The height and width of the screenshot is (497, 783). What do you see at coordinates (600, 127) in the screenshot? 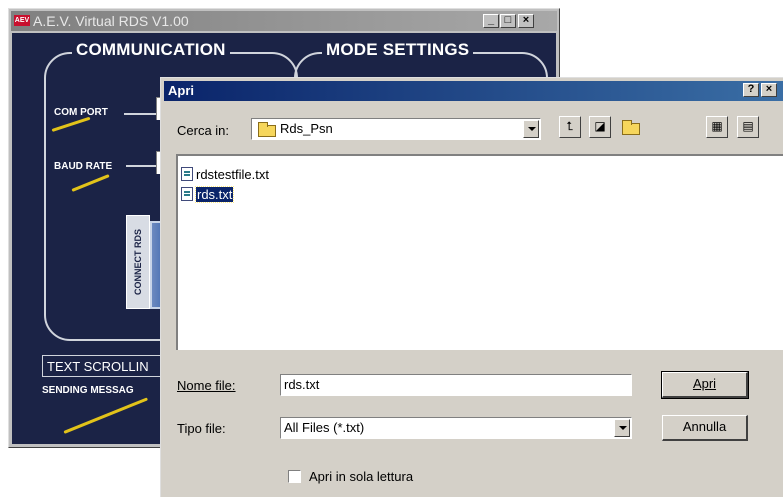
I see `desktop-button: ◪` at bounding box center [600, 127].